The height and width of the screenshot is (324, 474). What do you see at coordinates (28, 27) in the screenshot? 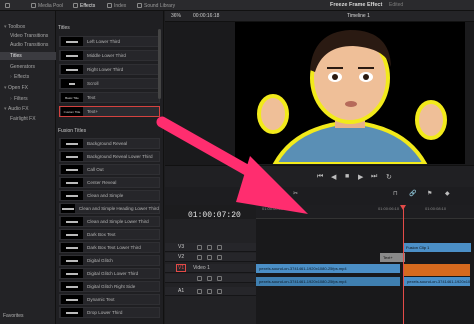
I see `tree-item-toolbox: ▾Toolbox` at bounding box center [28, 27].